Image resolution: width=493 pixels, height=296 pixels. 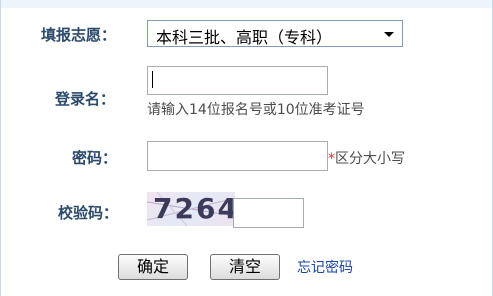 What do you see at coordinates (268, 213) in the screenshot?
I see `captcha-input` at bounding box center [268, 213].